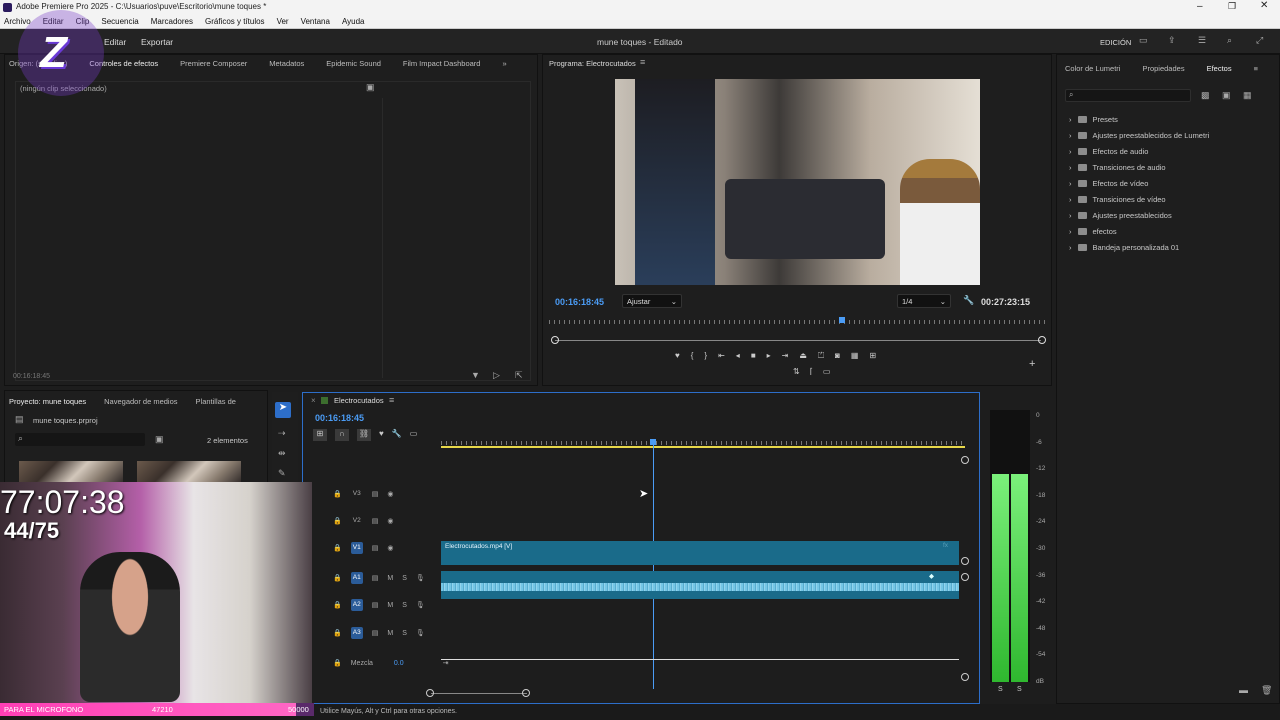  Describe the element at coordinates (356, 605) in the screenshot. I see `track-target-label: A2` at that location.